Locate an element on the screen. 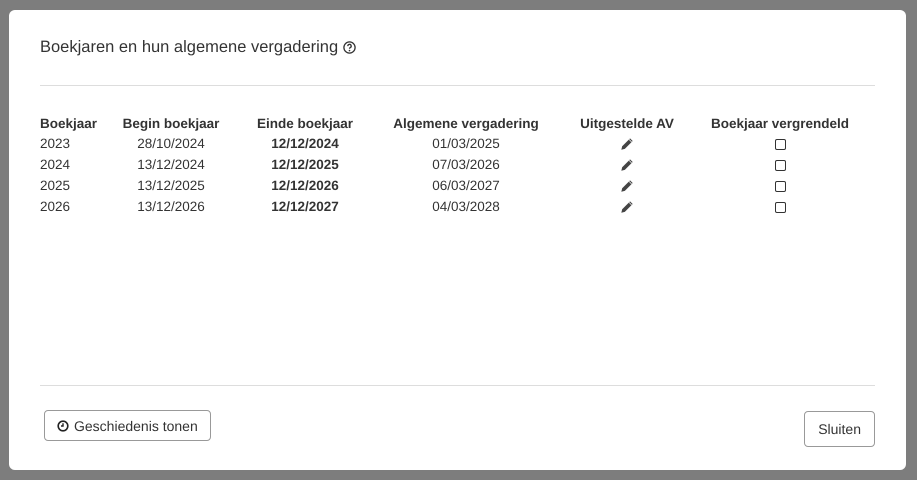 This screenshot has width=917, height=480. column-header: Begin boekjaar is located at coordinates (171, 123).